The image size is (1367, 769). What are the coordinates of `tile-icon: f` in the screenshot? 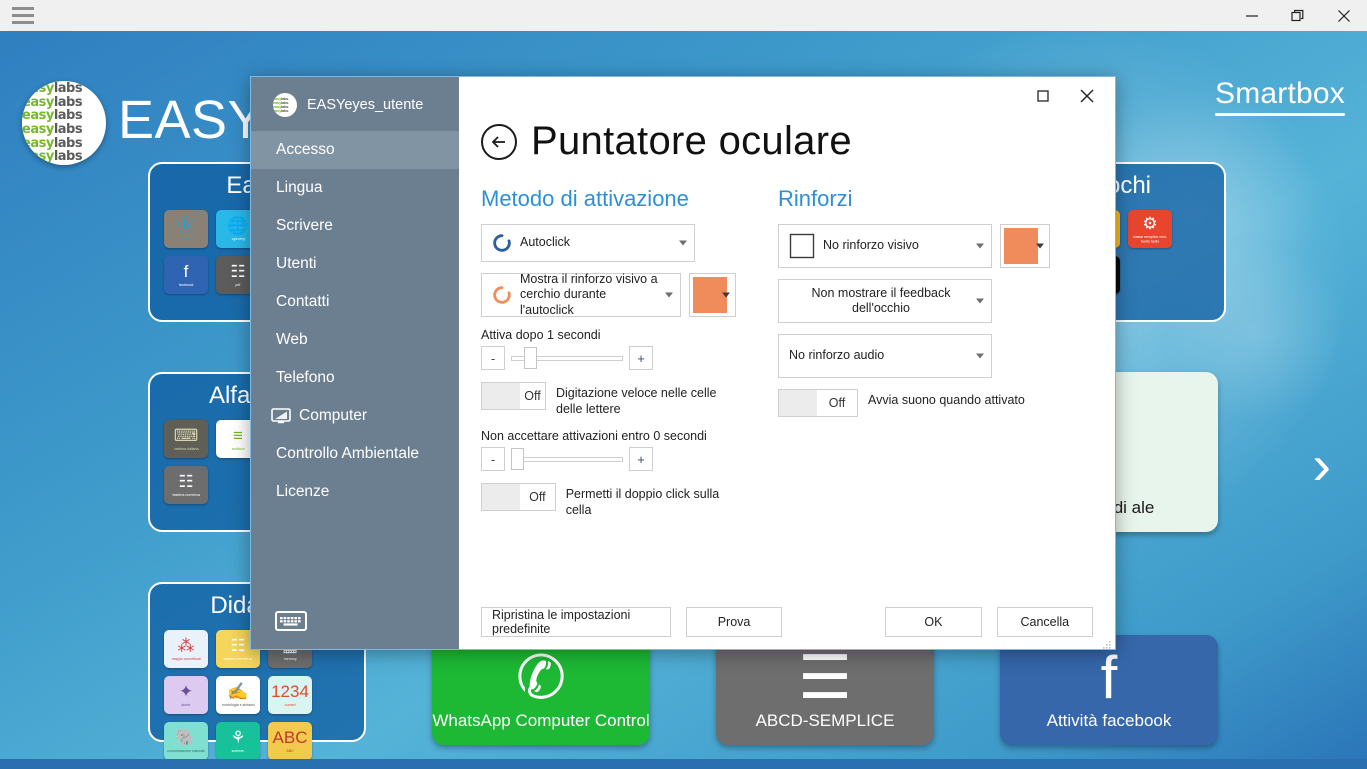 It's located at (186, 271).